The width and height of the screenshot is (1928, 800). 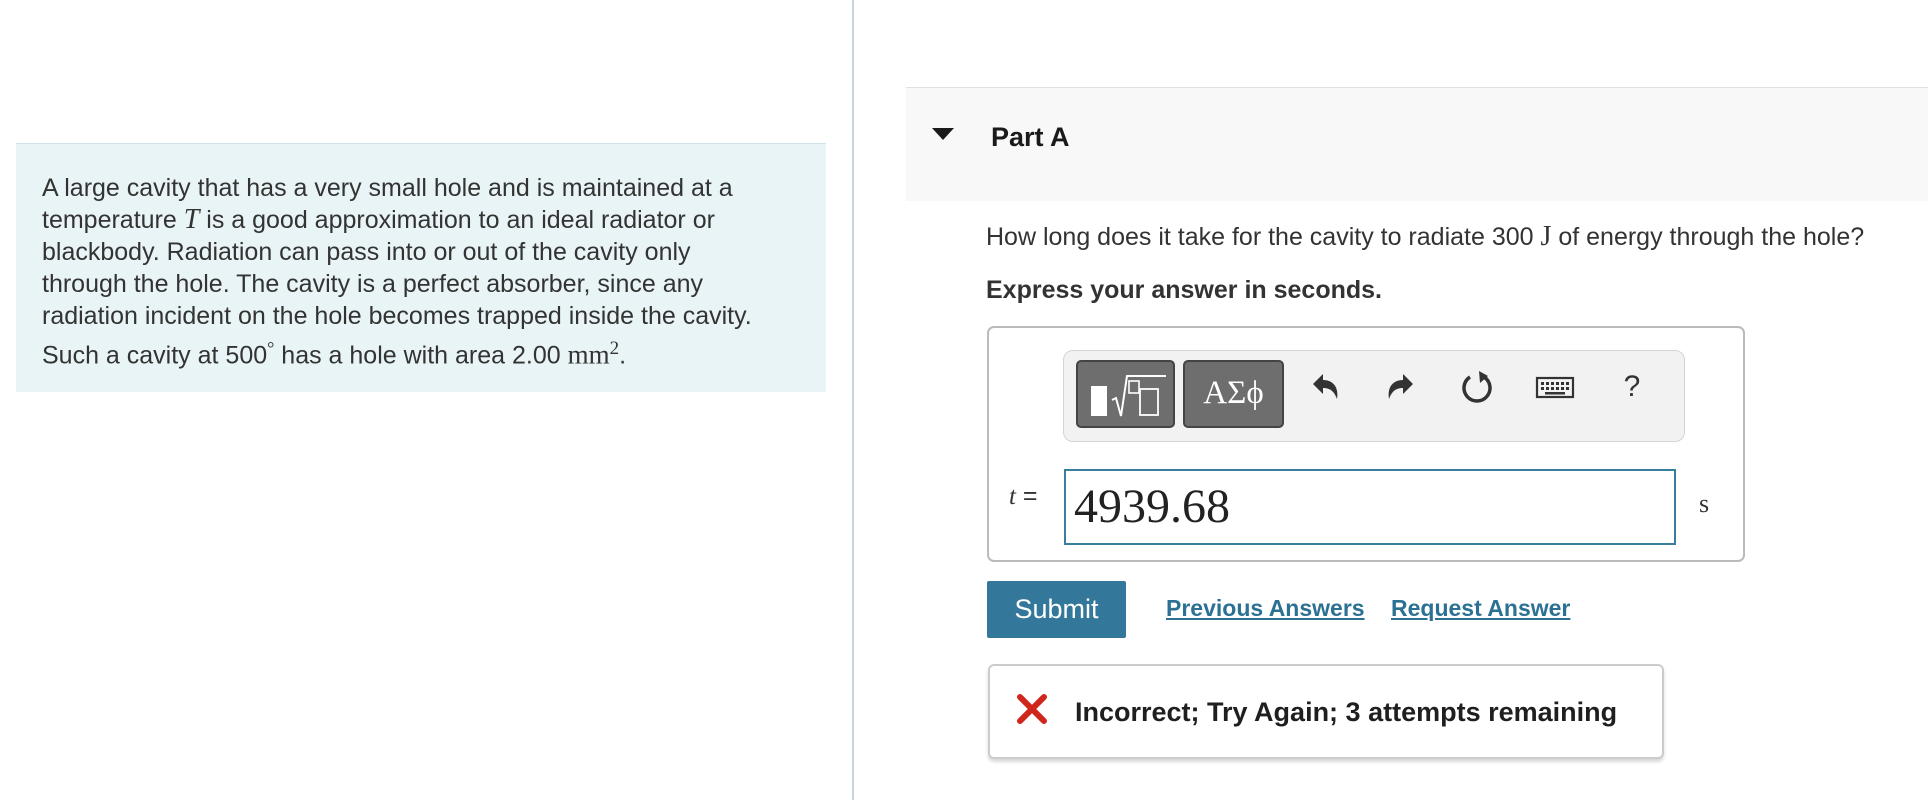 I want to click on answer-unit: s, so click(x=1704, y=503).